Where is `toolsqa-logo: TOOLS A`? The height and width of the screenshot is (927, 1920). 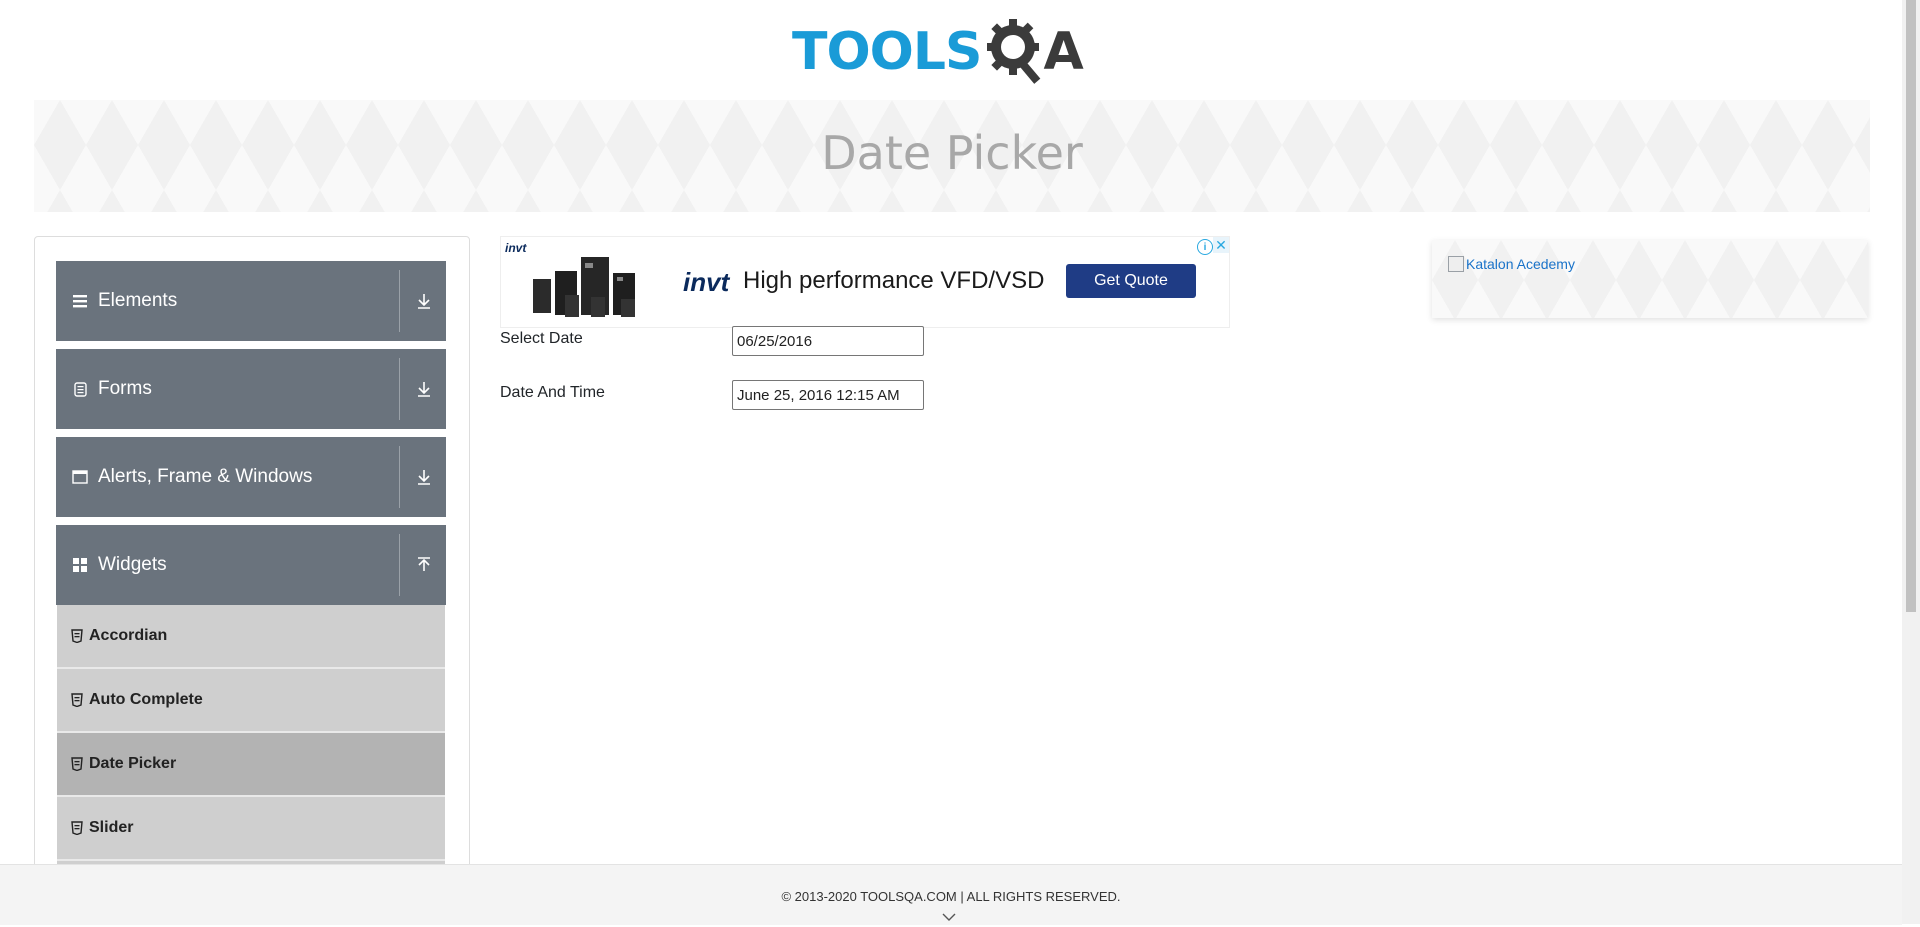 toolsqa-logo: TOOLS A is located at coordinates (953, 52).